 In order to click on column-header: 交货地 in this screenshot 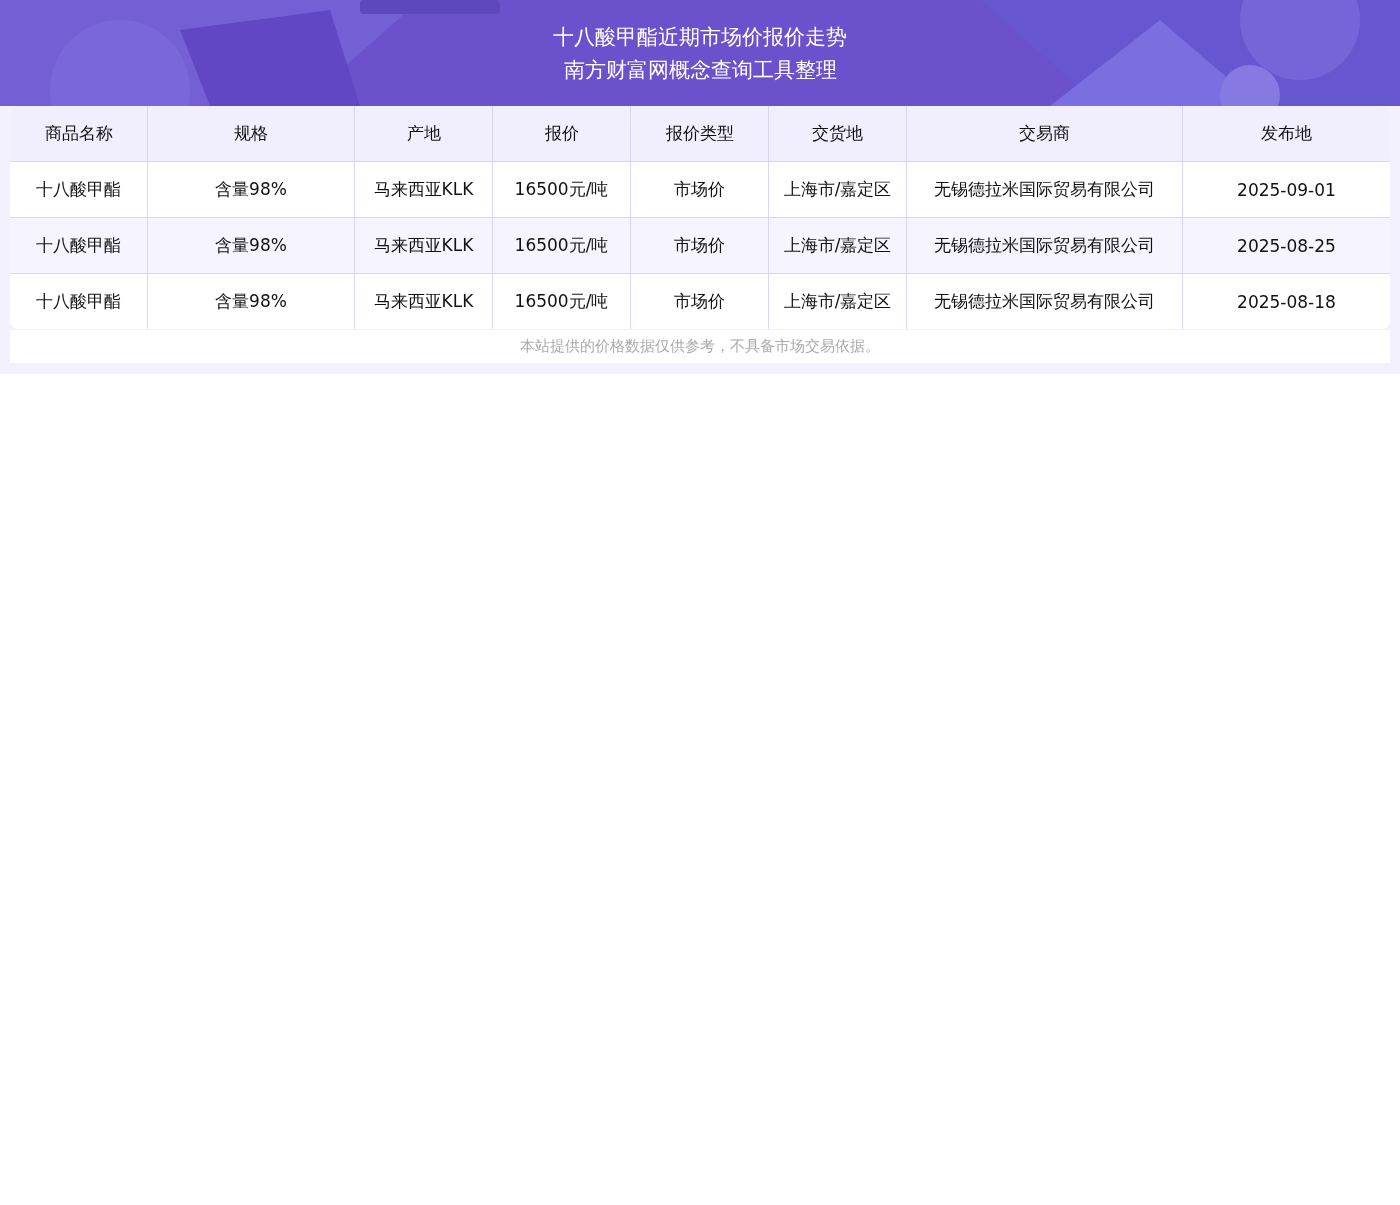, I will do `click(837, 133)`.